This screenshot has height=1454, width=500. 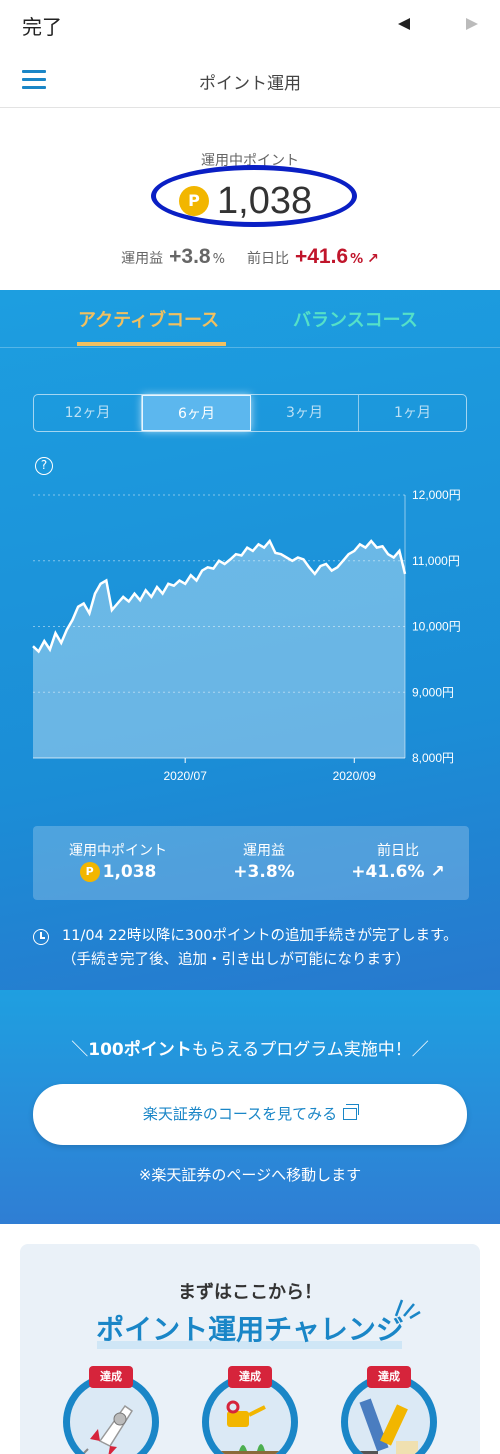 I want to click on program-prefix: ＼, so click(x=80, y=1050).